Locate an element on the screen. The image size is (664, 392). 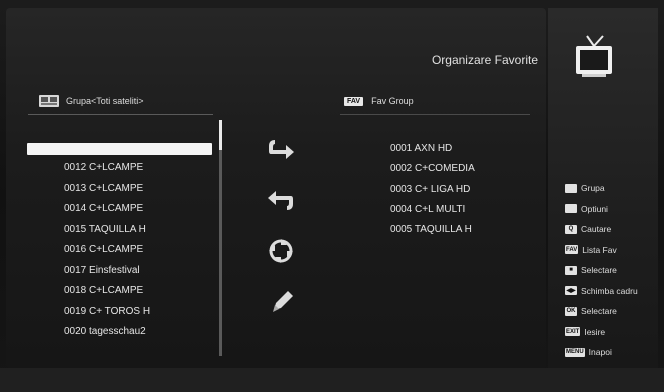
green-key-icon is located at coordinates (571, 209).